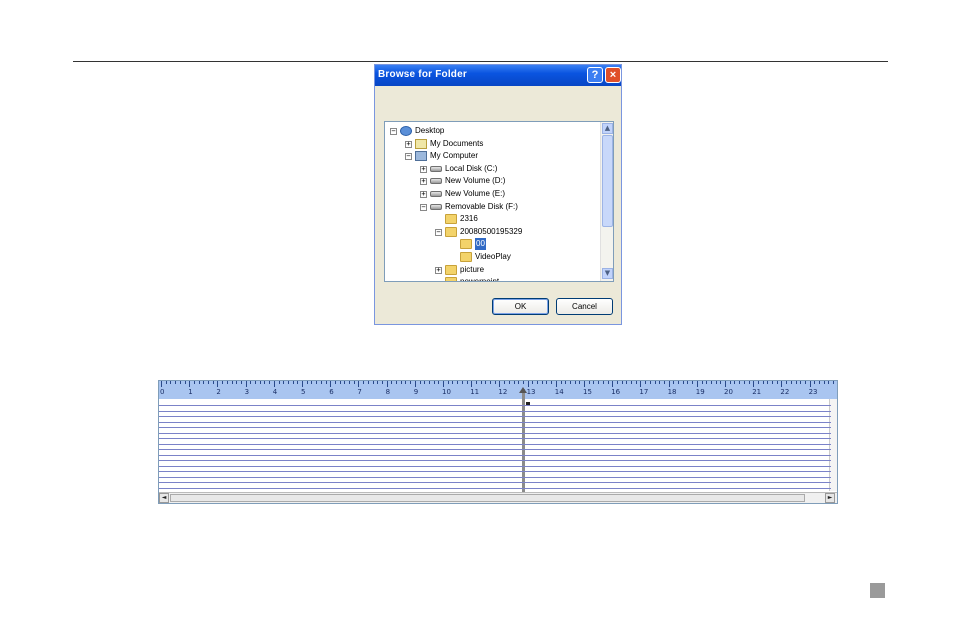 Image resolution: width=954 pixels, height=637 pixels. Describe the element at coordinates (164, 498) in the screenshot. I see `scroll-left-arrow-icon: ◄` at that location.